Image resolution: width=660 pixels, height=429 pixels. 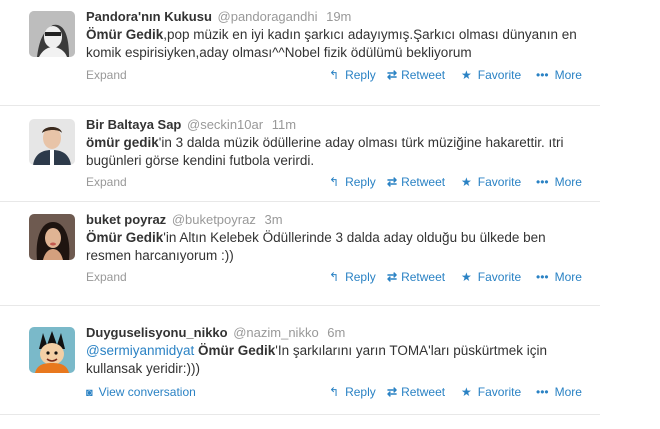 I want to click on tweet-header: Duyguselisyonu_nikko @nazim_nikko 6m, so click(x=215, y=333).